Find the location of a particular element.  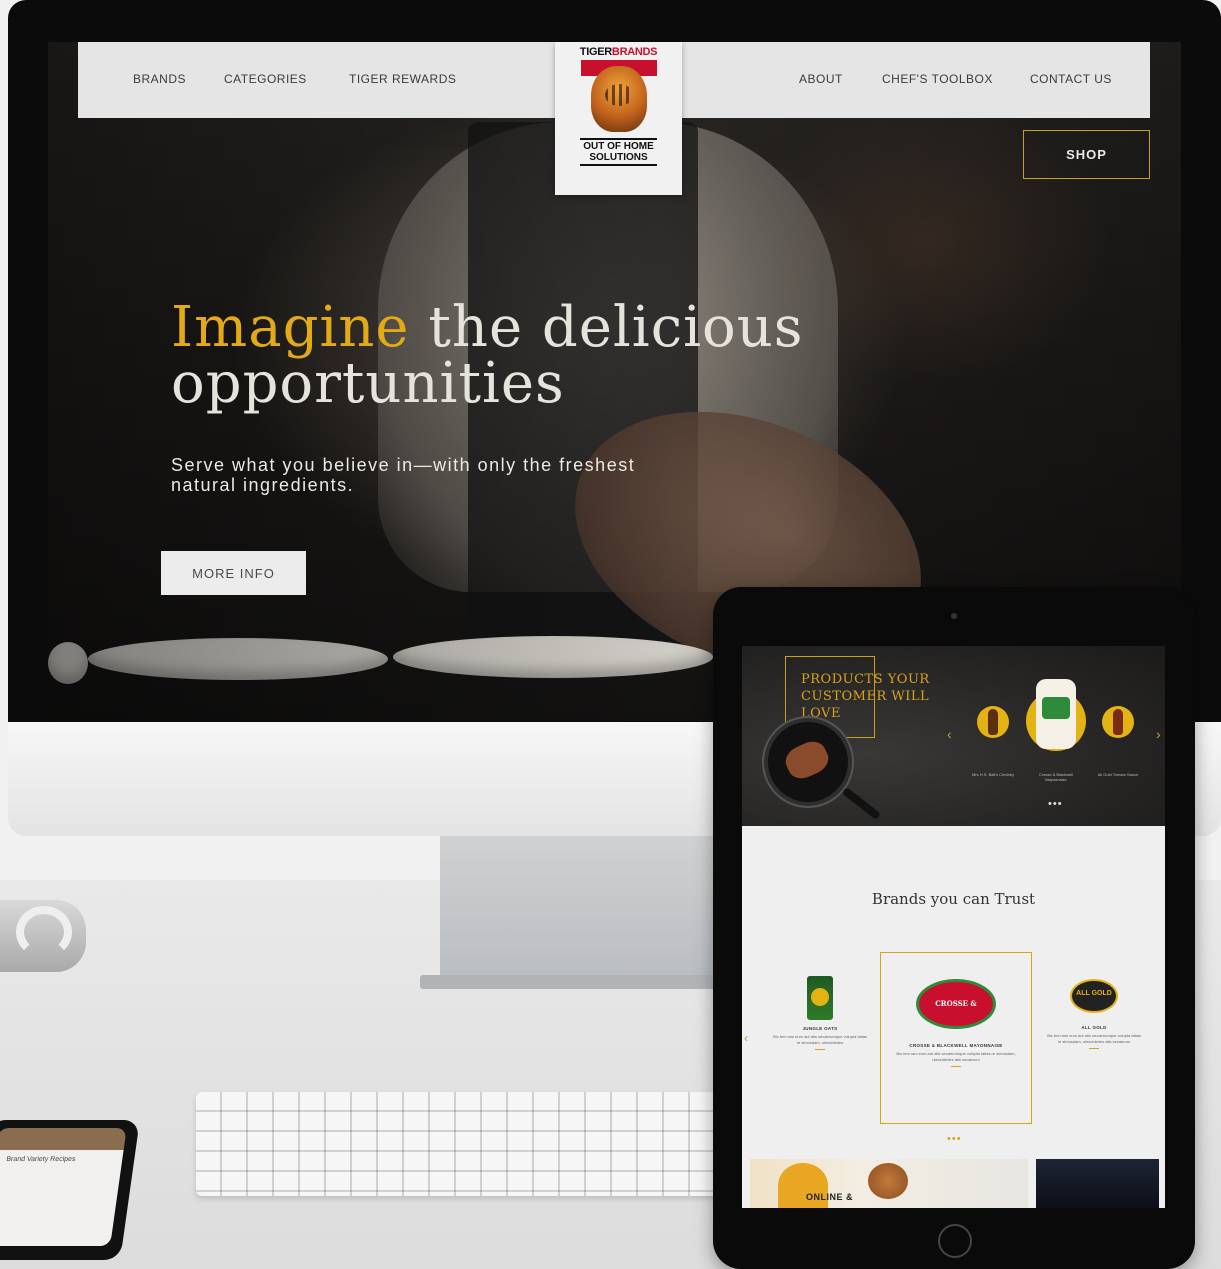

nav-tiger-rewards: TIGER REWARDS is located at coordinates (402, 79).